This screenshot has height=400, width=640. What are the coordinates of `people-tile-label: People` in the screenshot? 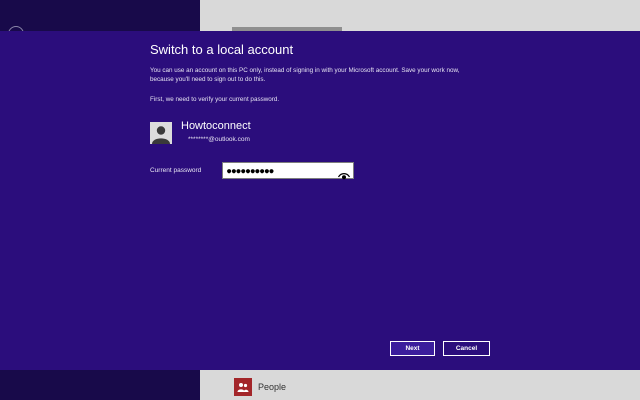 It's located at (272, 387).